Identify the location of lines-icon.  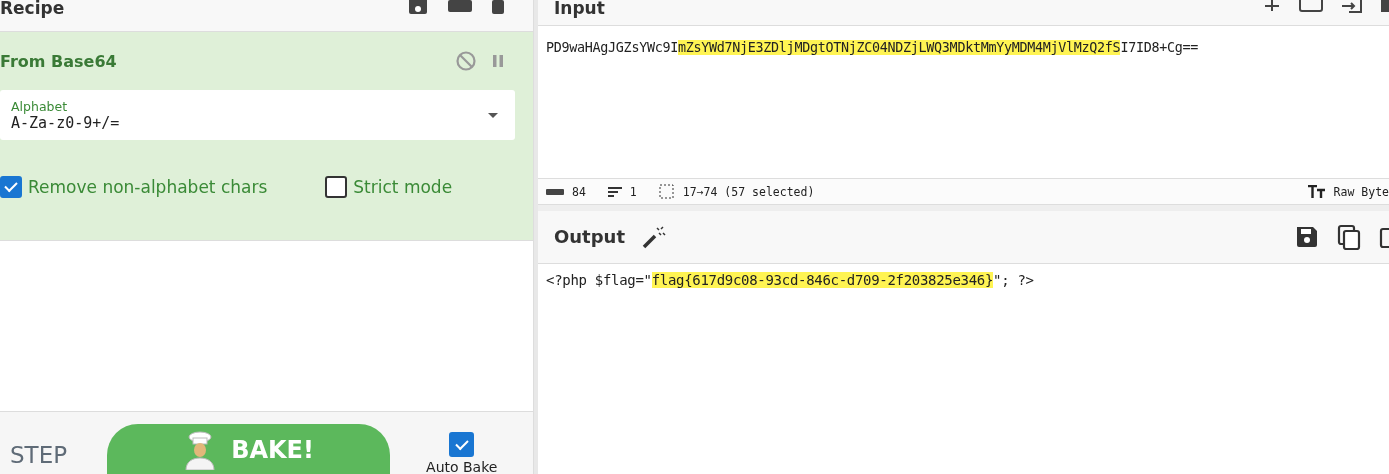
(614, 191).